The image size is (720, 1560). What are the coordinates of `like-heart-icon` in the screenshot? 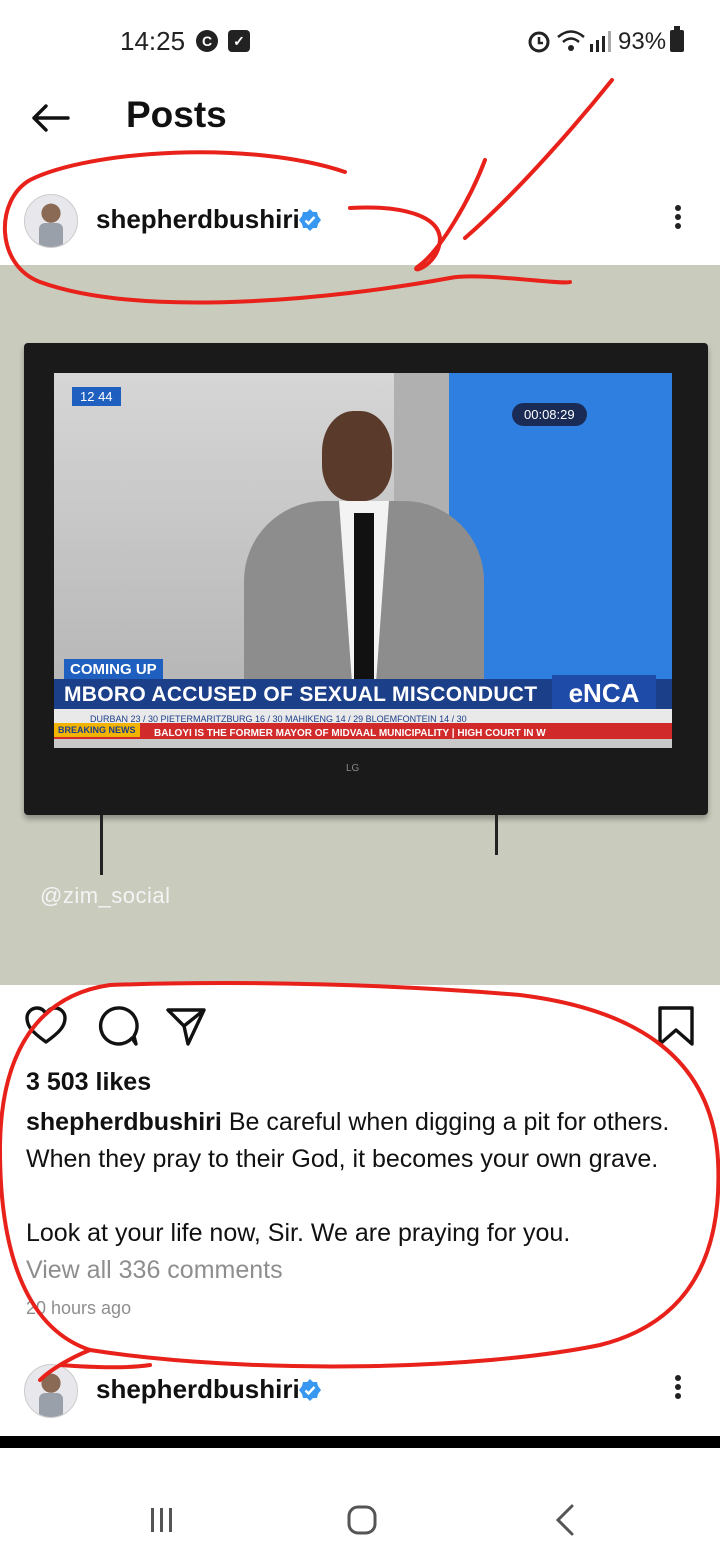 It's located at (46, 1026).